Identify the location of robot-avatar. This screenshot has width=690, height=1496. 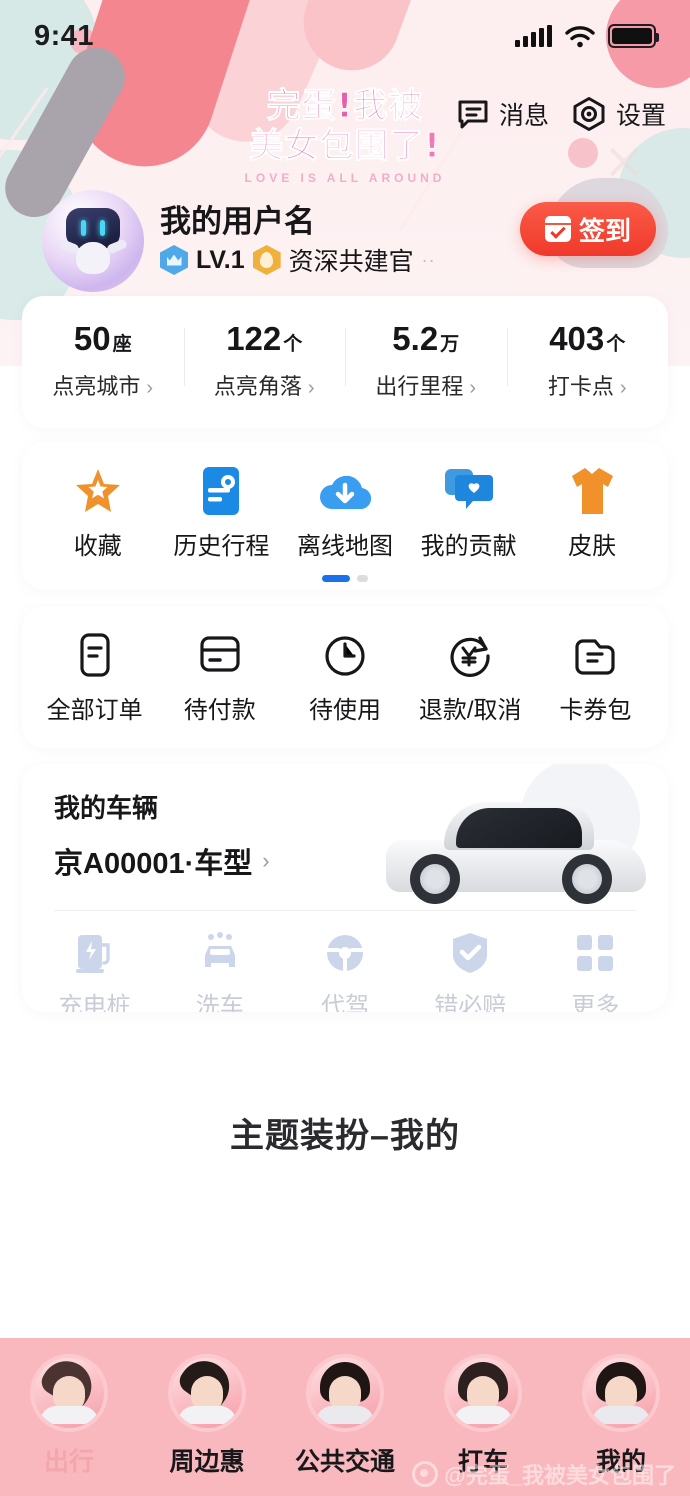
(93, 241).